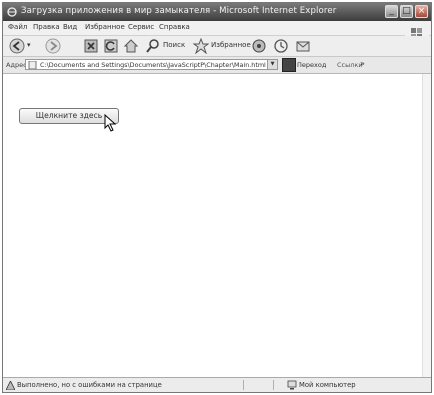 This screenshot has height=395, width=434. I want to click on links-chevron-icon: », so click(362, 63).